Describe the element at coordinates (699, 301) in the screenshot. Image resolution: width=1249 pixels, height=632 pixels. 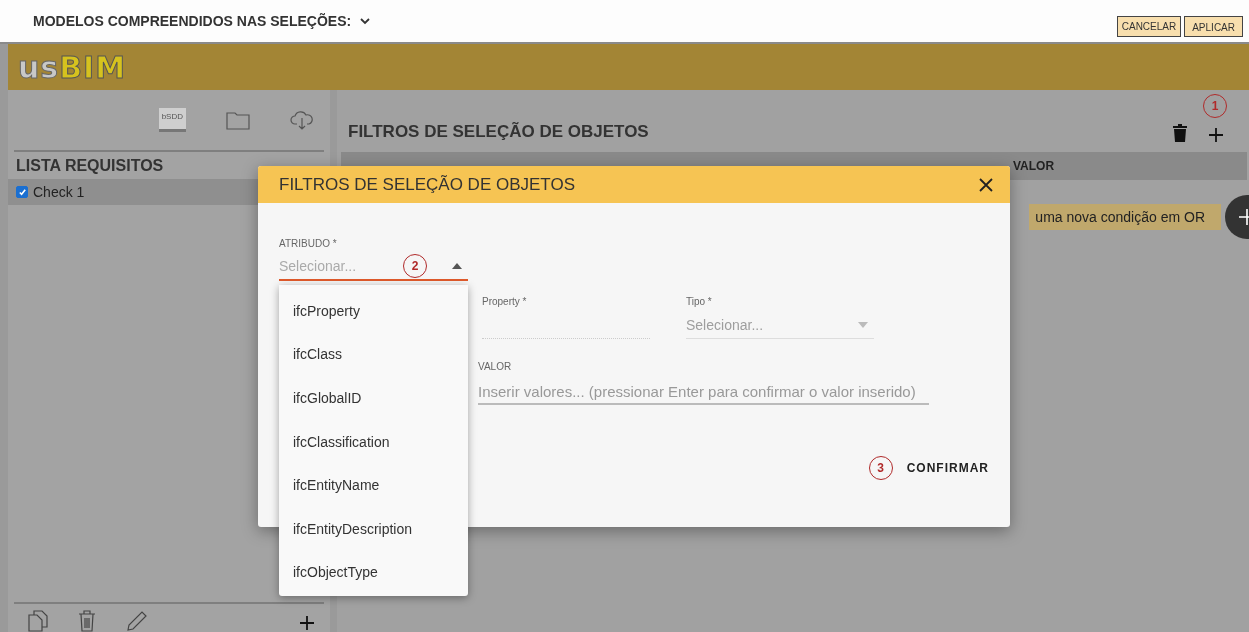
I see `field-label: Tipo *` at that location.